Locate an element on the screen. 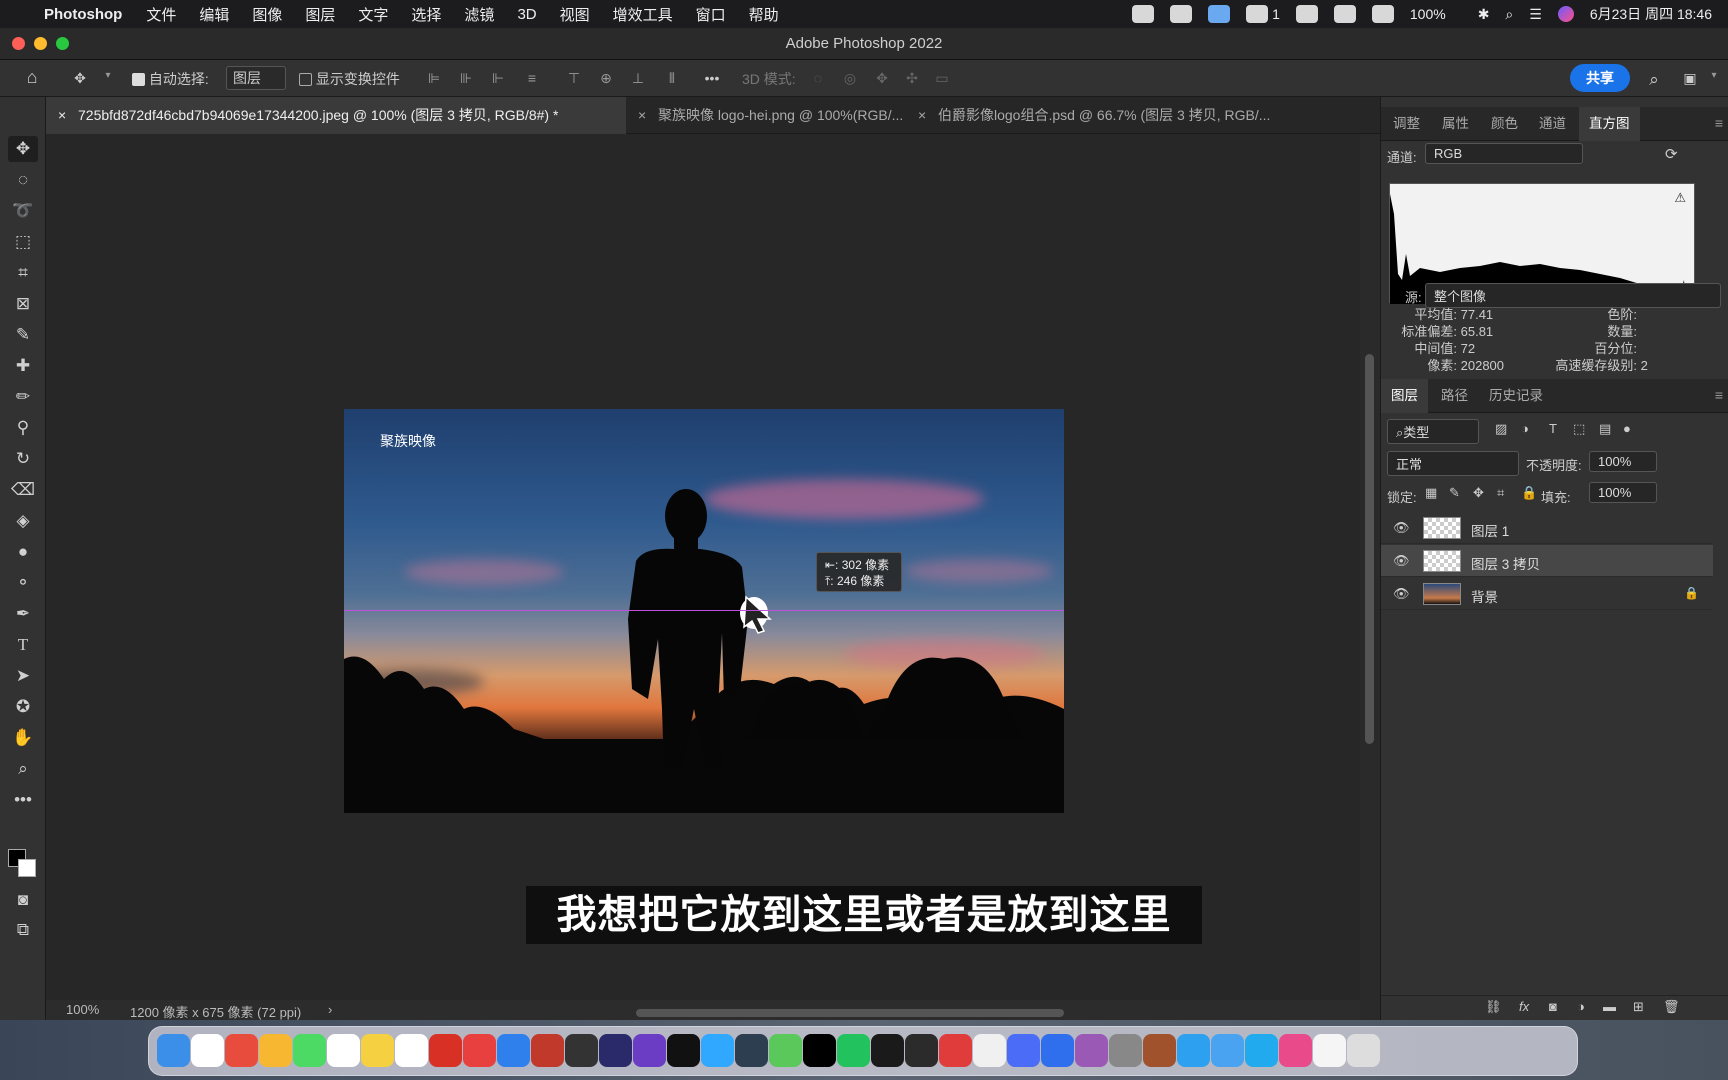  home-icon: ⌂ is located at coordinates (32, 77).